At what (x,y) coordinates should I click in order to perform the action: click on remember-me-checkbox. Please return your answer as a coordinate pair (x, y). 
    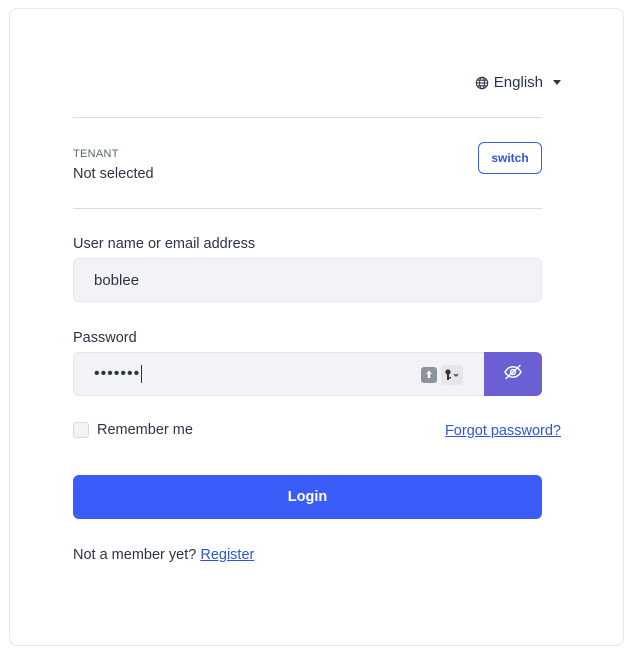
    Looking at the image, I should click on (81, 430).